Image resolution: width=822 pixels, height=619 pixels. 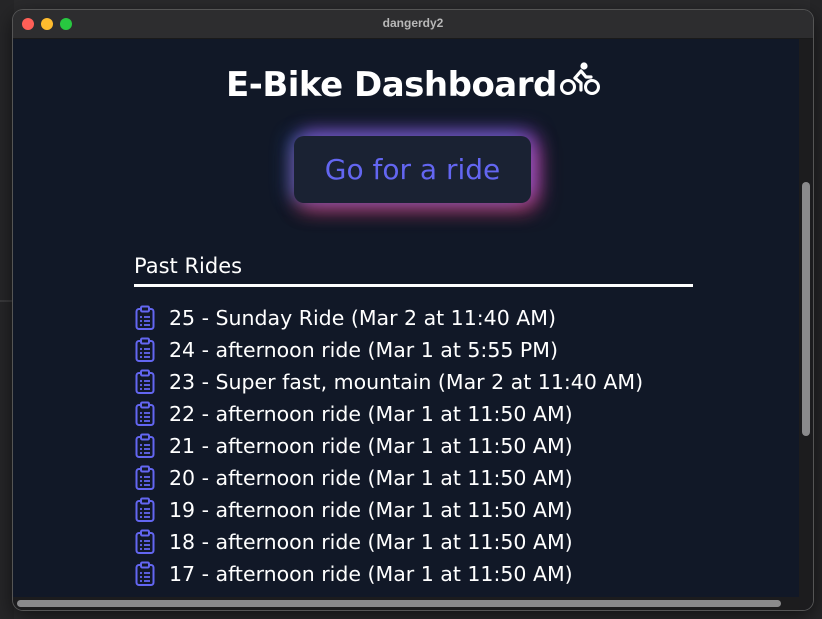 What do you see at coordinates (7, 301) in the screenshot?
I see `desktop-divider` at bounding box center [7, 301].